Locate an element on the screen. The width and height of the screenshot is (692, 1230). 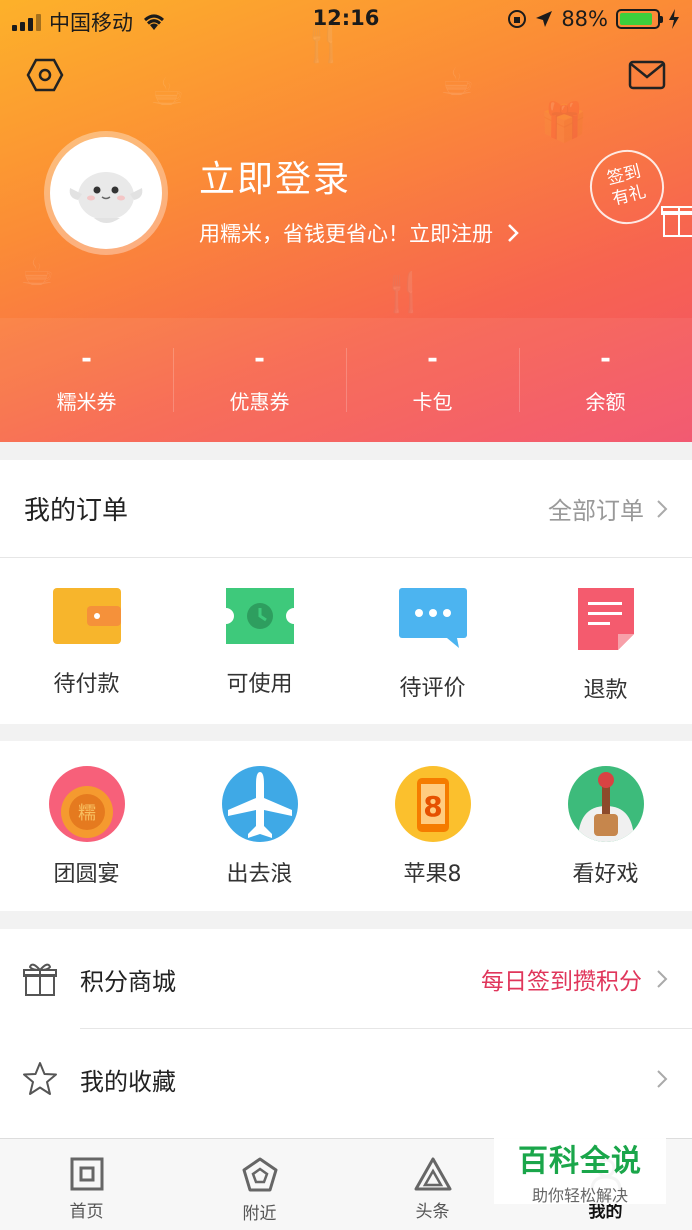
orders-title: 我的订单 is located at coordinates (76, 511).